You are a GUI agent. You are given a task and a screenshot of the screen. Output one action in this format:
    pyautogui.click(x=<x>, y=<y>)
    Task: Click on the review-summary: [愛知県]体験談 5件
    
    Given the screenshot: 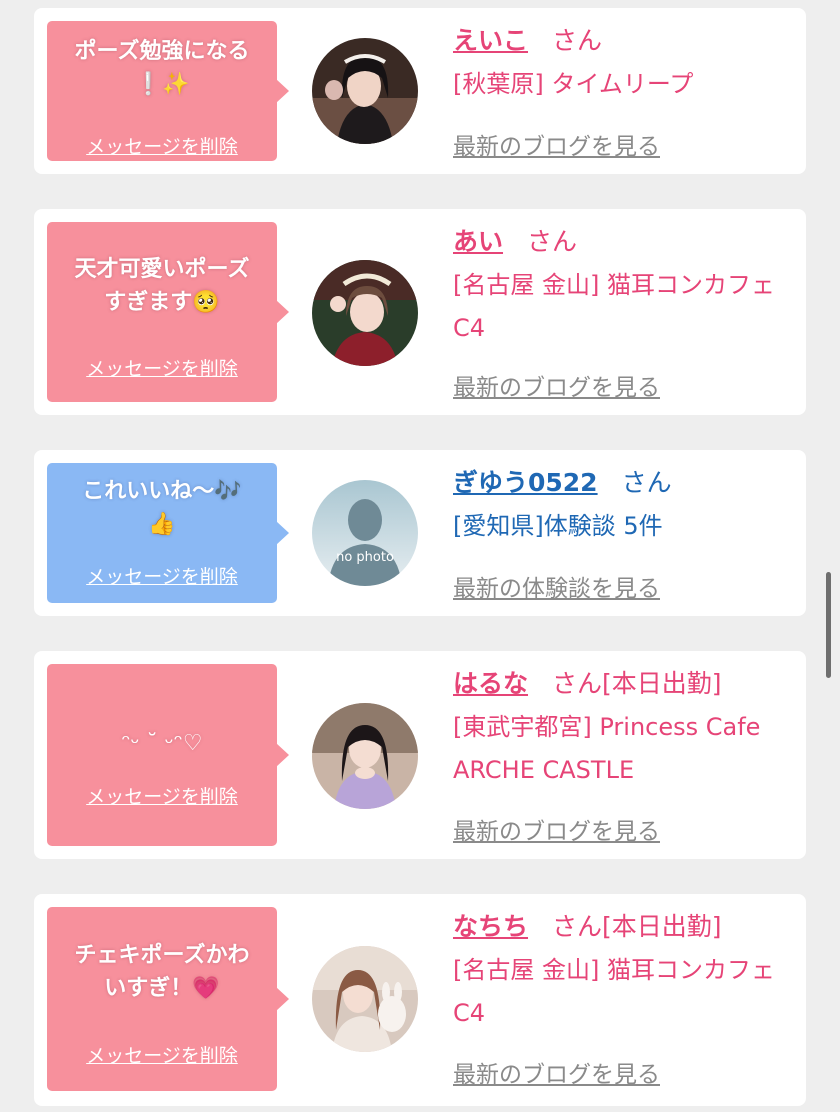 What is the action you would take?
    pyautogui.click(x=558, y=526)
    